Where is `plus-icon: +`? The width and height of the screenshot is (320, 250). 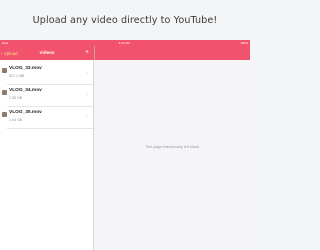
plus-icon: + is located at coordinates (87, 53).